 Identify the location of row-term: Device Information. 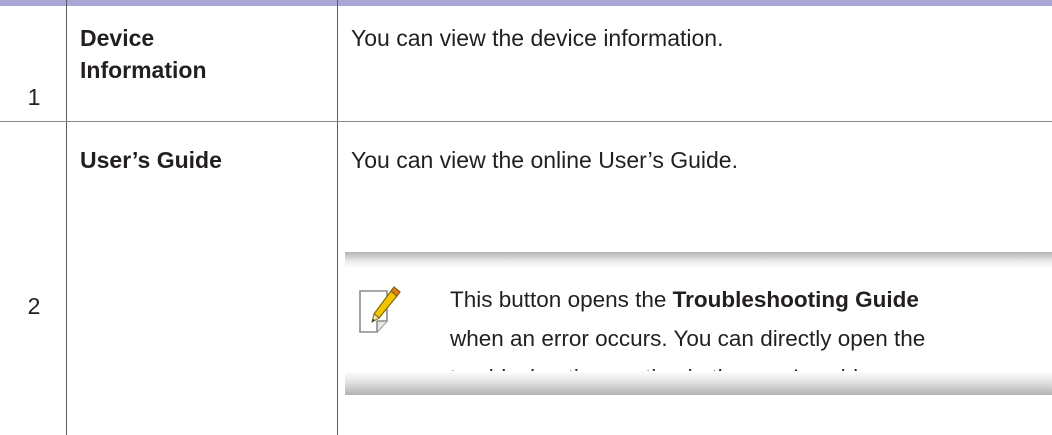
(143, 54).